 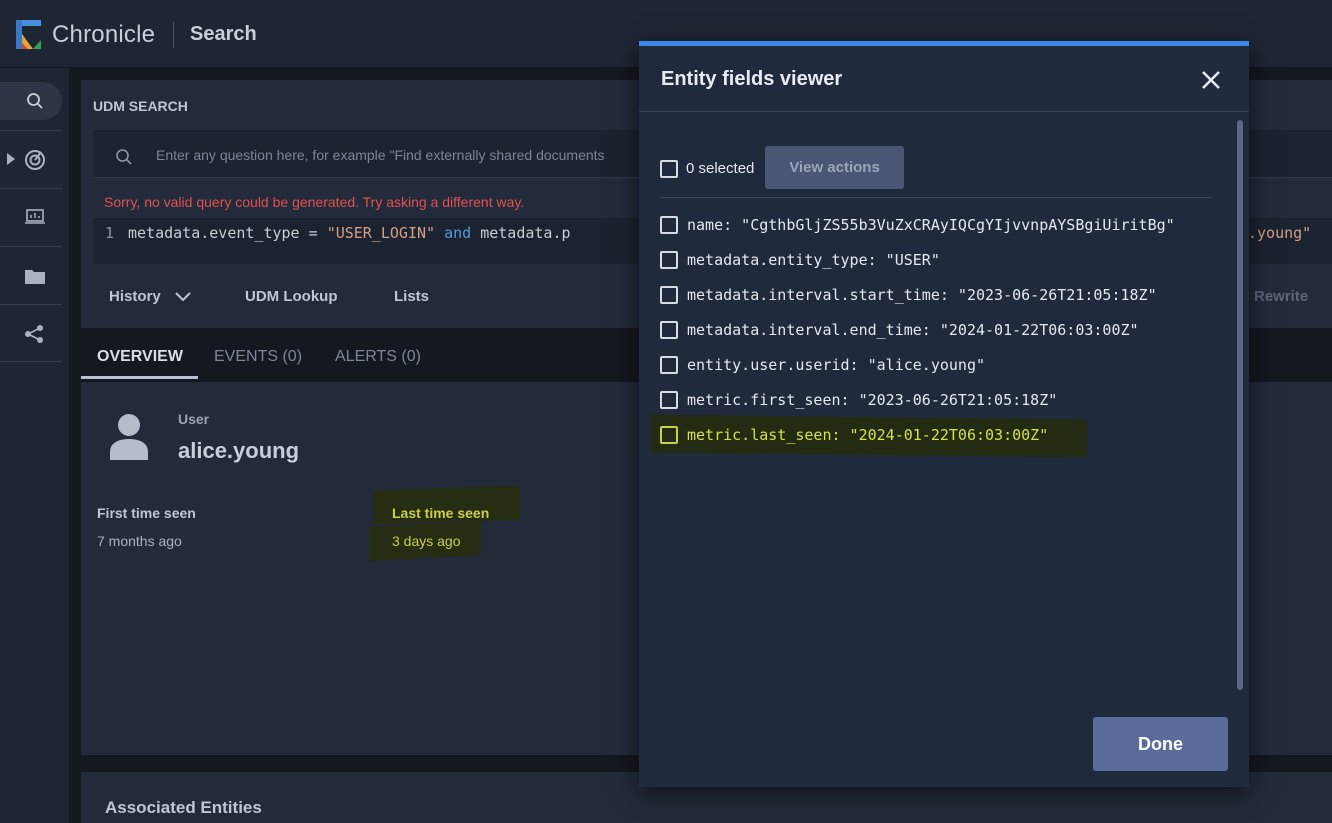 I want to click on close-icon, so click(x=1211, y=80).